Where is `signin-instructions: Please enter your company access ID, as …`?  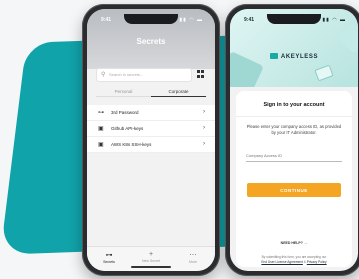 signin-instructions: Please enter your company access ID, as … is located at coordinates (294, 129).